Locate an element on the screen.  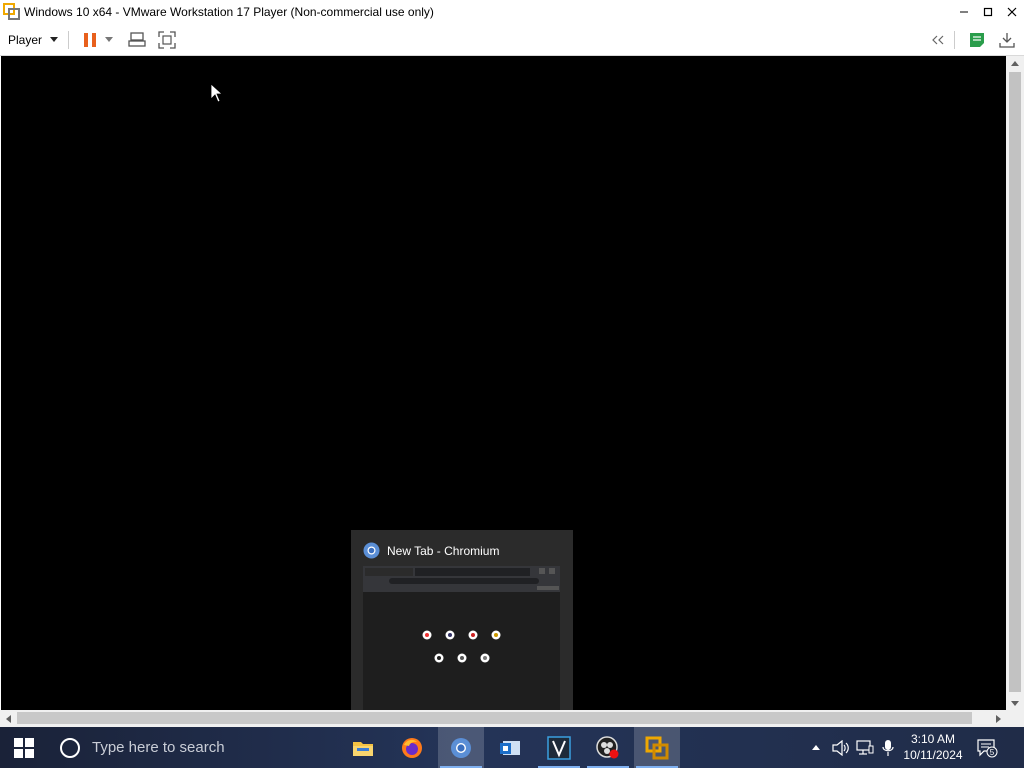
vertical-scrollbar is located at coordinates (1015, 383).